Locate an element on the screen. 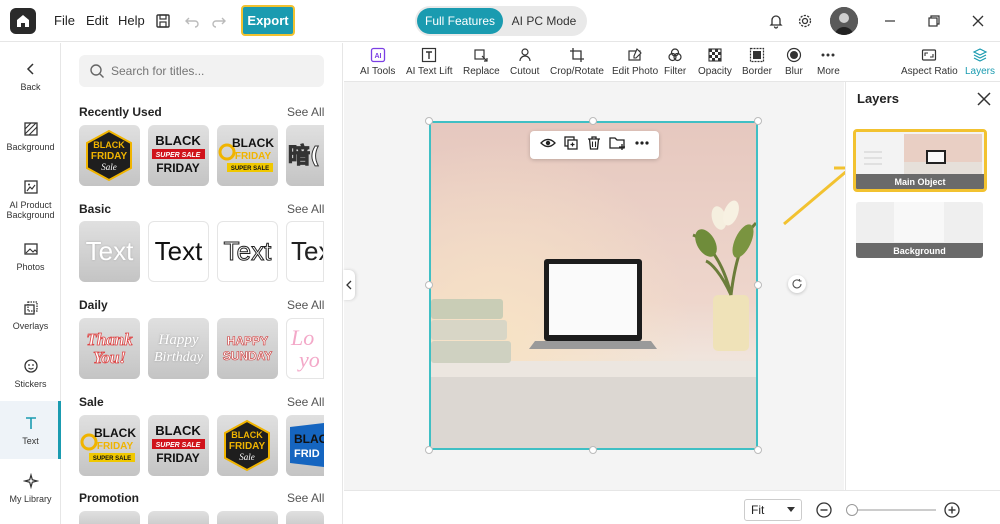 This screenshot has height=524, width=1000. close-icon is located at coordinates (984, 101).